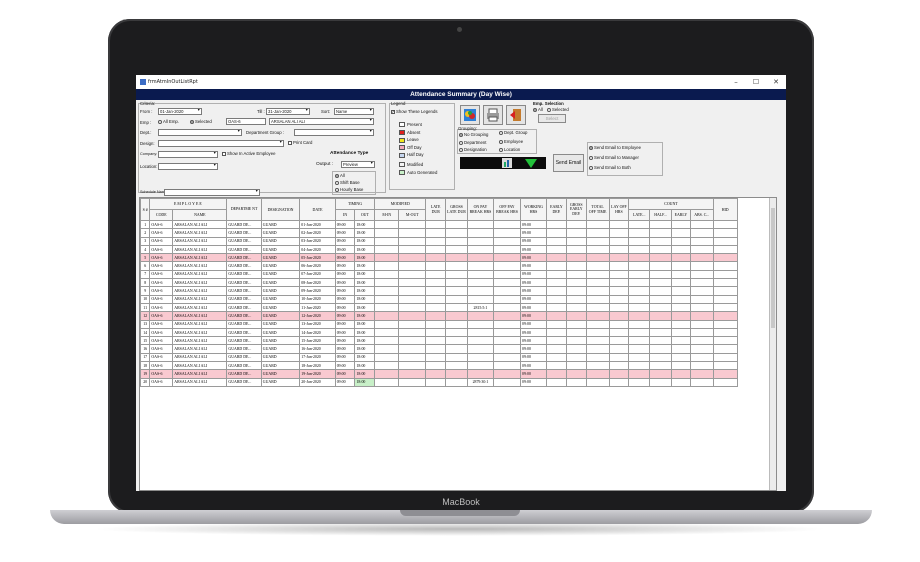  Describe the element at coordinates (534, 366) in the screenshot. I see `cell-working: 09:00` at that location.